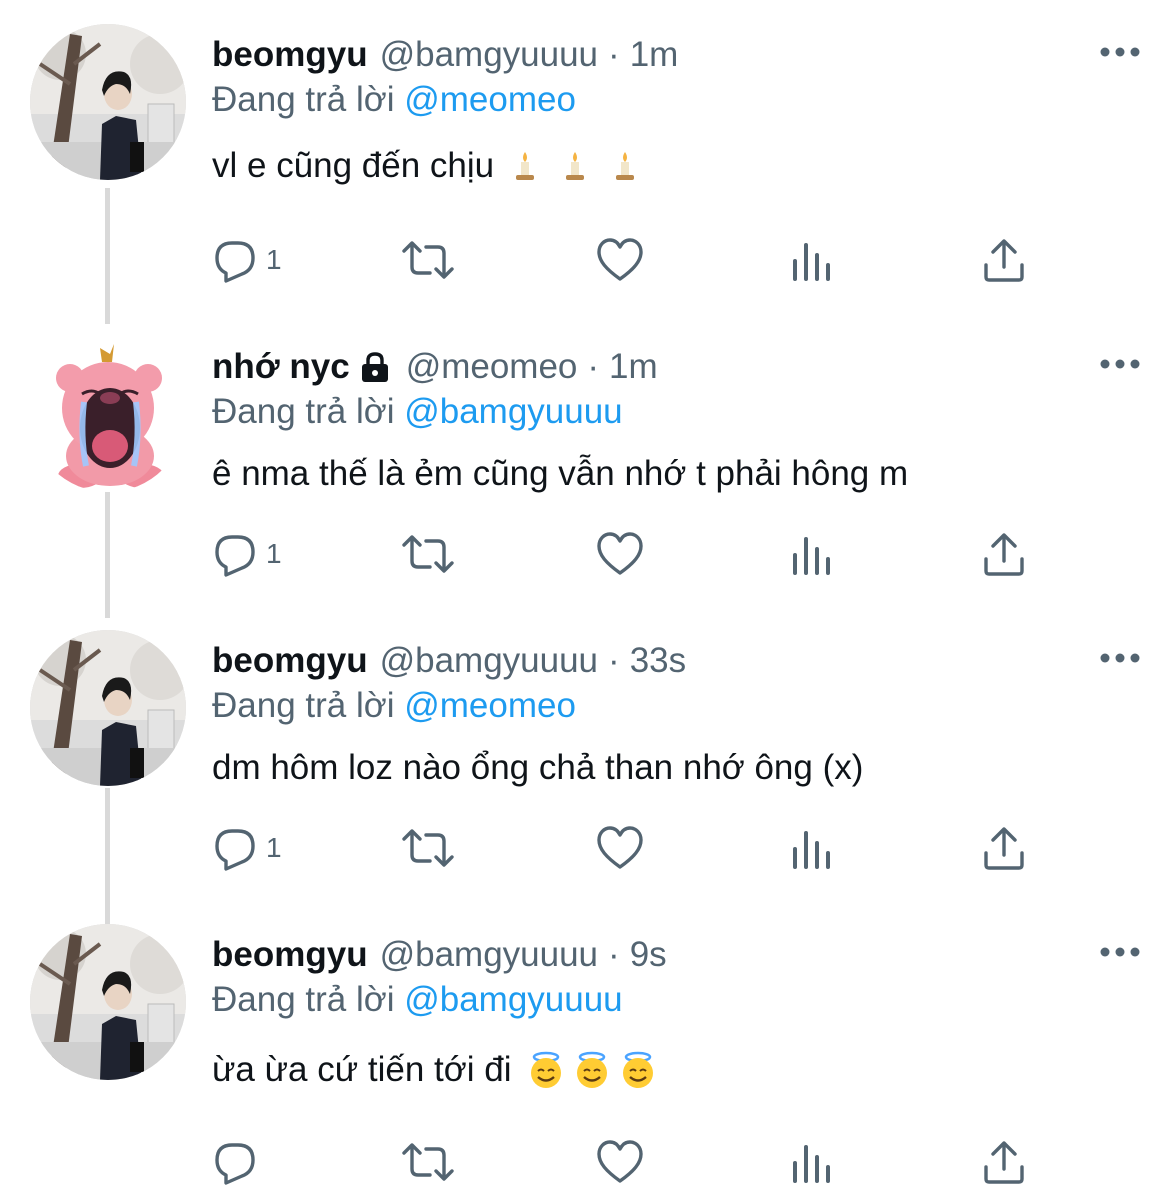 The width and height of the screenshot is (1170, 1197). I want to click on tweet-text: vl e cũng đến chịu, so click(425, 166).